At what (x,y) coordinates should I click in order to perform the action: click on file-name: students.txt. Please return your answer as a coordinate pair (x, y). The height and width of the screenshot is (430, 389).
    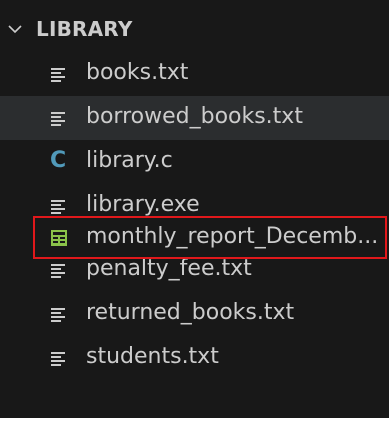
    Looking at the image, I should click on (152, 356).